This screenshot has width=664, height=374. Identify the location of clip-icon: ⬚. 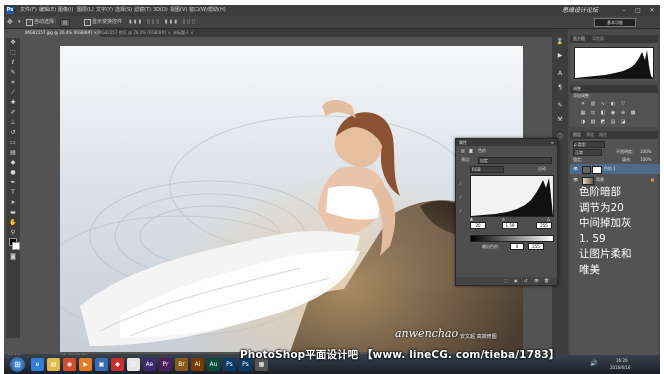
(506, 280).